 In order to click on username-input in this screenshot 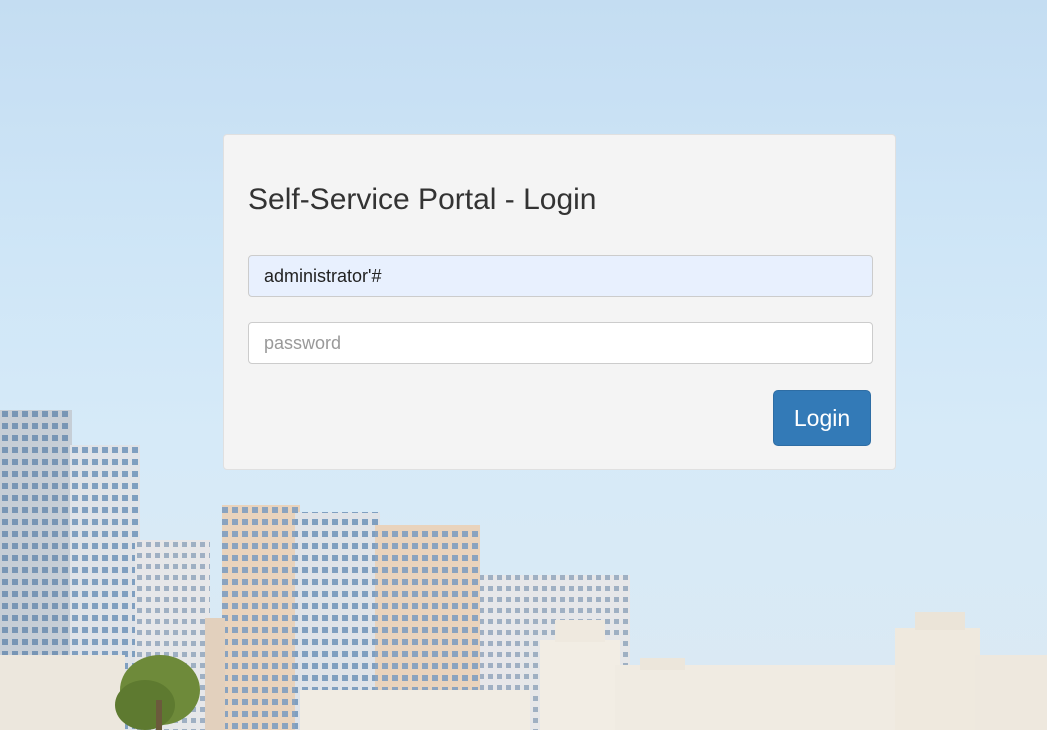, I will do `click(560, 276)`.